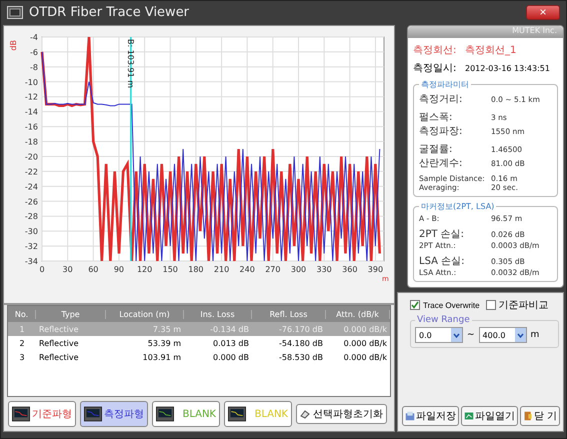  I want to click on group-title: 측정파라미터, so click(445, 84).